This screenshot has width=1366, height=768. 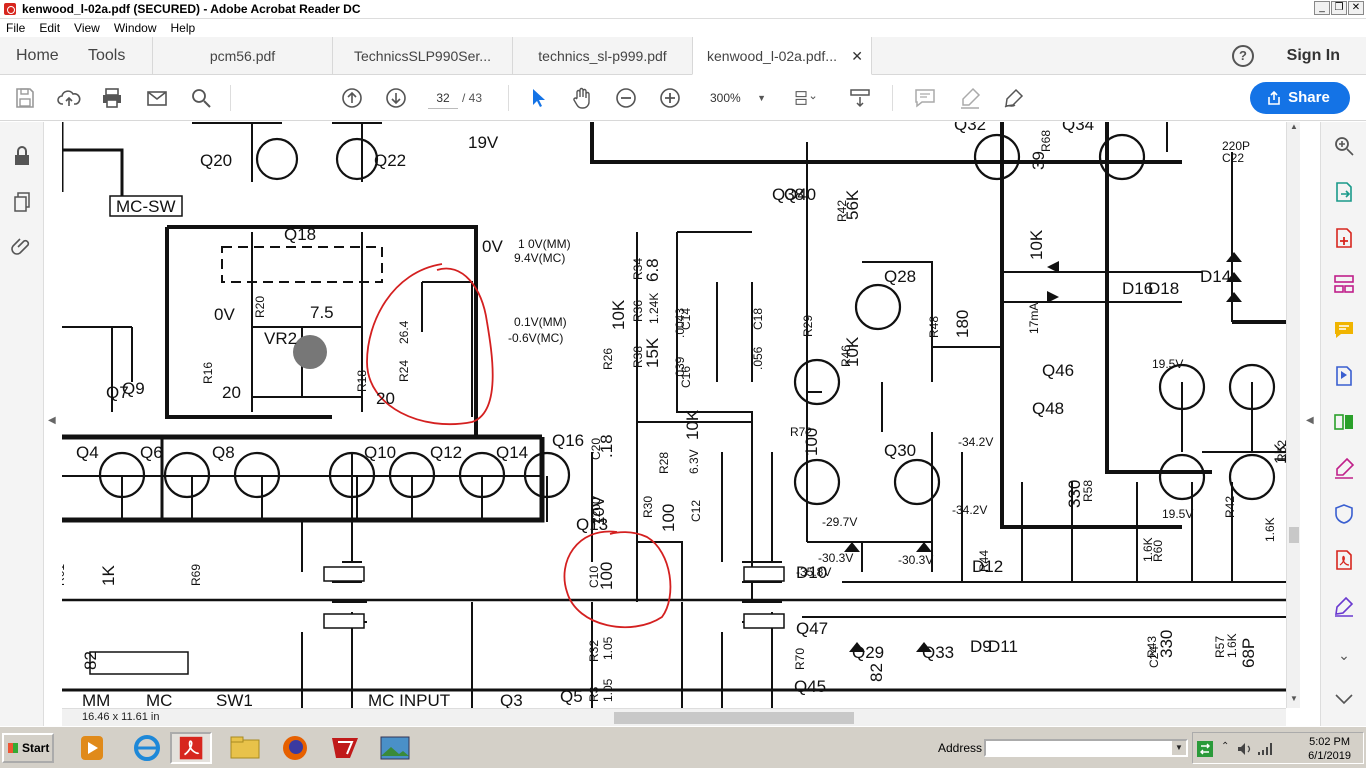 What do you see at coordinates (652, 352) in the screenshot?
I see `schematic-label: 15K` at bounding box center [652, 352].